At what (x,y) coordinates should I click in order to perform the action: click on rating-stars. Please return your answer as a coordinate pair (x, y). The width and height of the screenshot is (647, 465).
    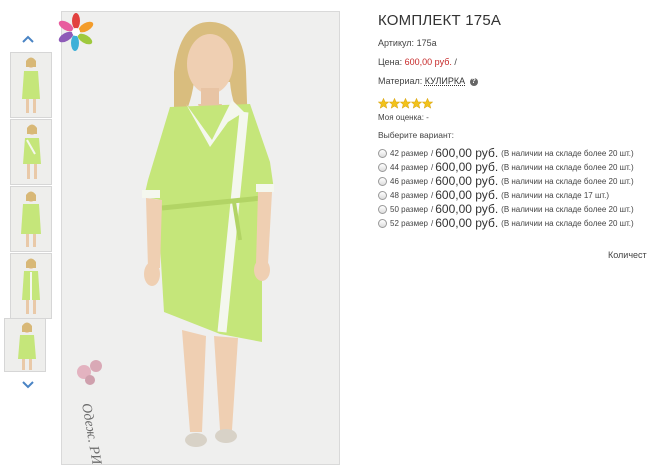
    Looking at the image, I should click on (405, 102).